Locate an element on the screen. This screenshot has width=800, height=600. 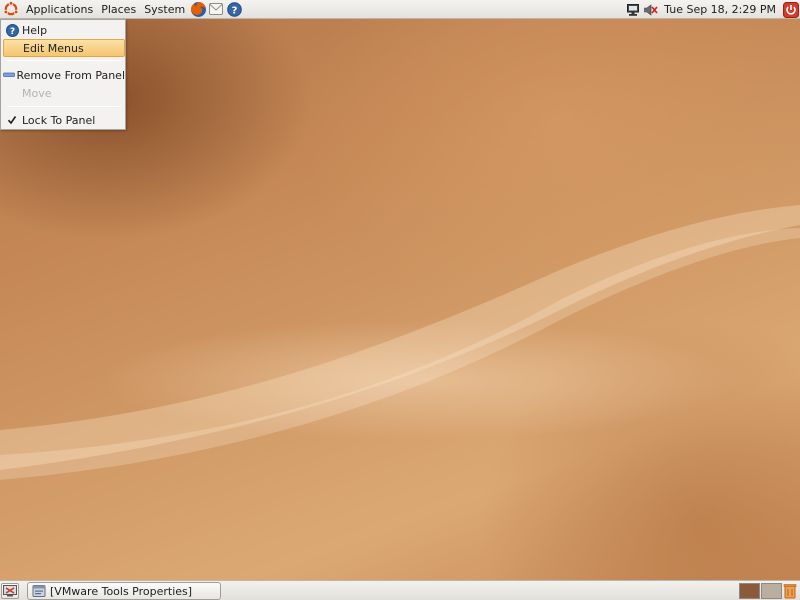
clock: Tue Sep 18, 2:29 PM is located at coordinates (721, 9).